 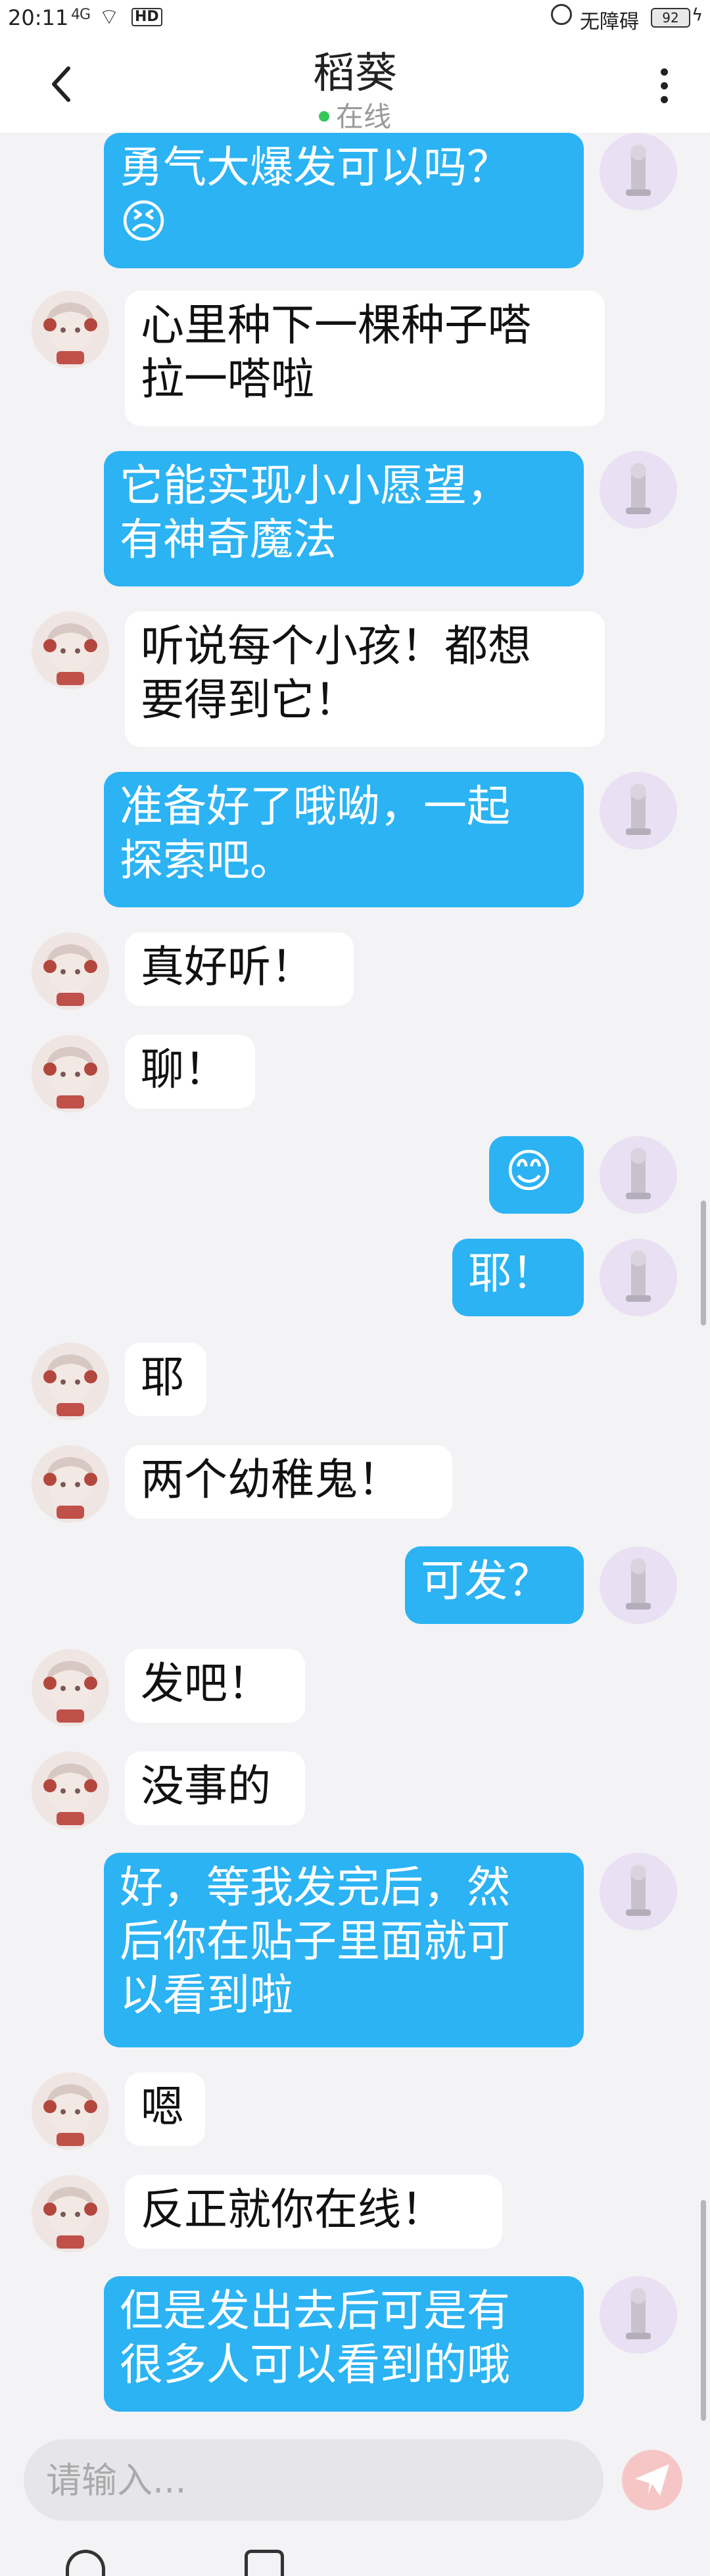 I want to click on incoming-message-bubble: 反正就你在线！, so click(x=313, y=2212).